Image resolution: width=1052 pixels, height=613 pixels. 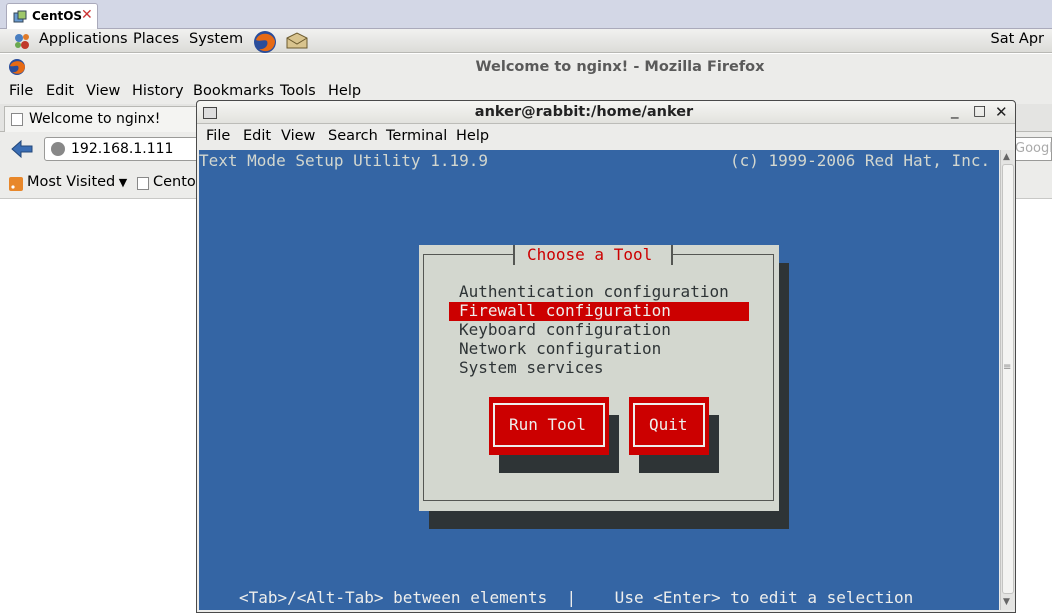 I want to click on run-tool-button: Run Tool, so click(x=549, y=426).